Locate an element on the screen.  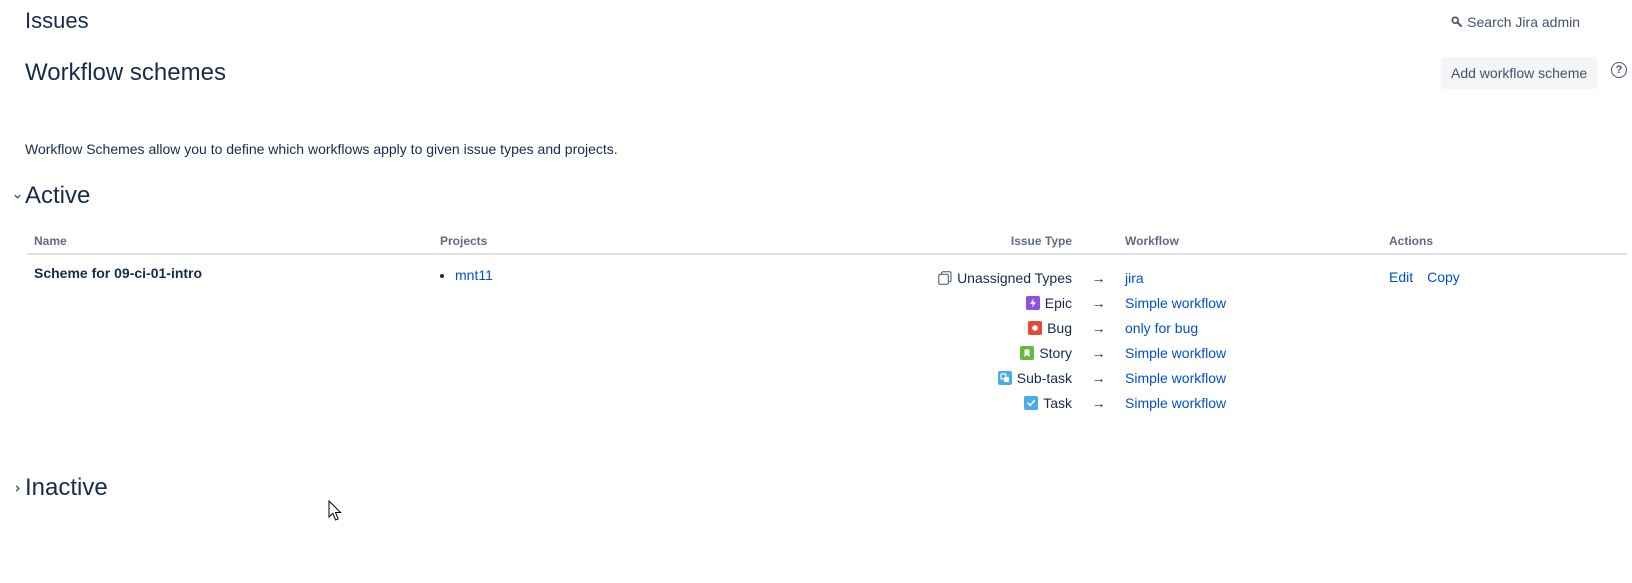
column-header-workflow: Workflow is located at coordinates (1250, 242).